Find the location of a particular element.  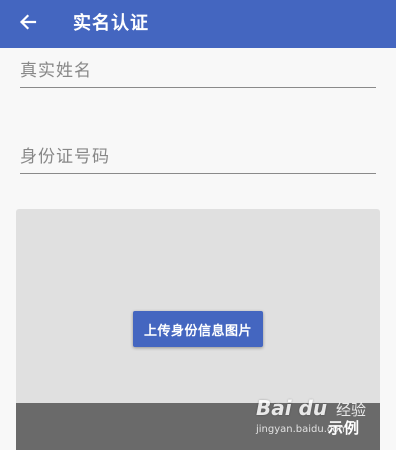

id-number-input is located at coordinates (198, 159).